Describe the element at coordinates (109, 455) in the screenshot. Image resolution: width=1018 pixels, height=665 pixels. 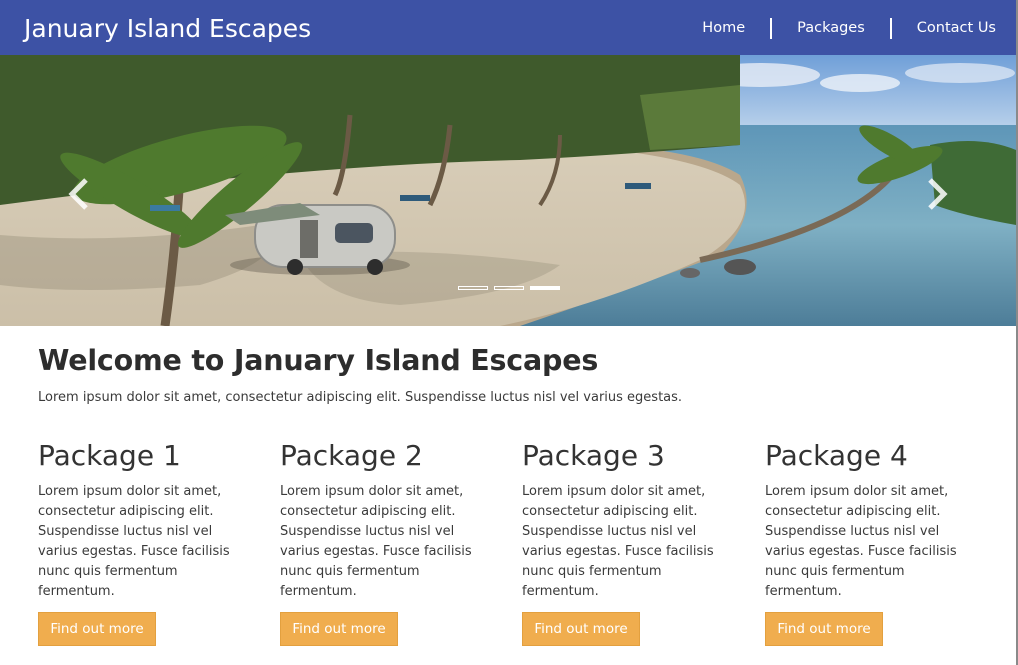
I see `package-title: Package 1` at that location.